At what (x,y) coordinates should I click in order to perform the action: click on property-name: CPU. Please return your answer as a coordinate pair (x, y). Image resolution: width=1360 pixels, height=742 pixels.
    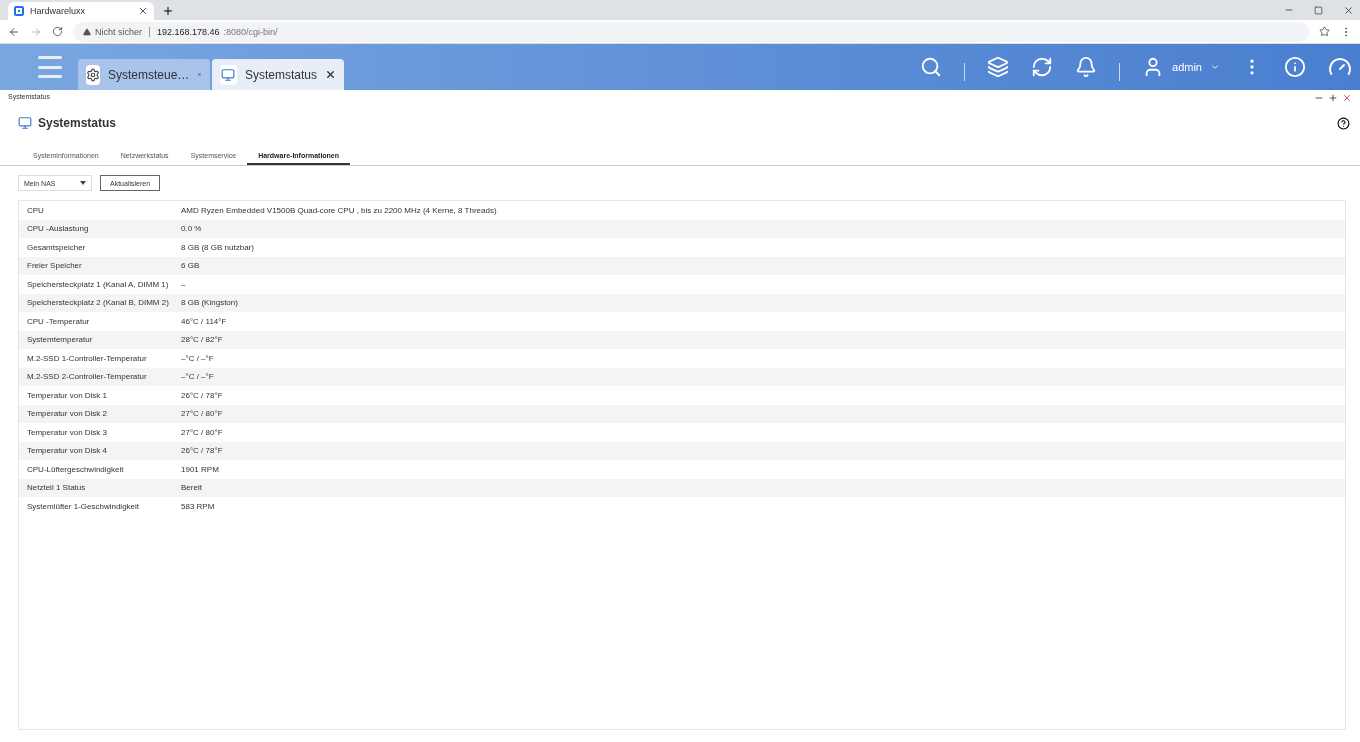
    Looking at the image, I should click on (35, 210).